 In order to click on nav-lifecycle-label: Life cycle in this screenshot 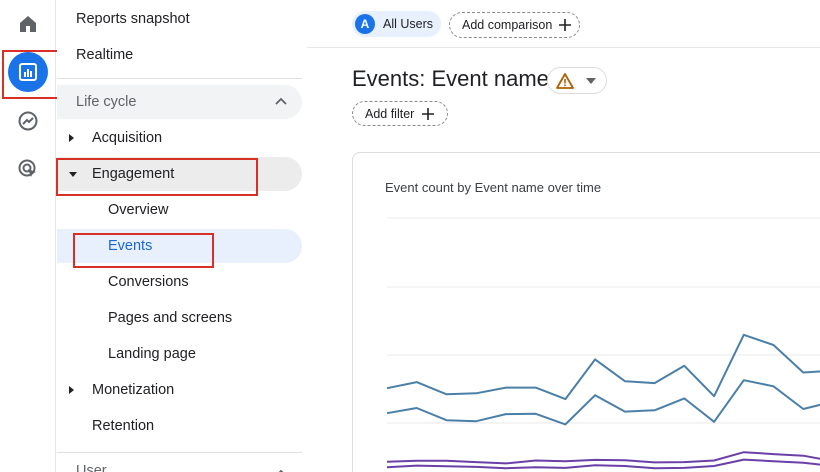, I will do `click(106, 102)`.